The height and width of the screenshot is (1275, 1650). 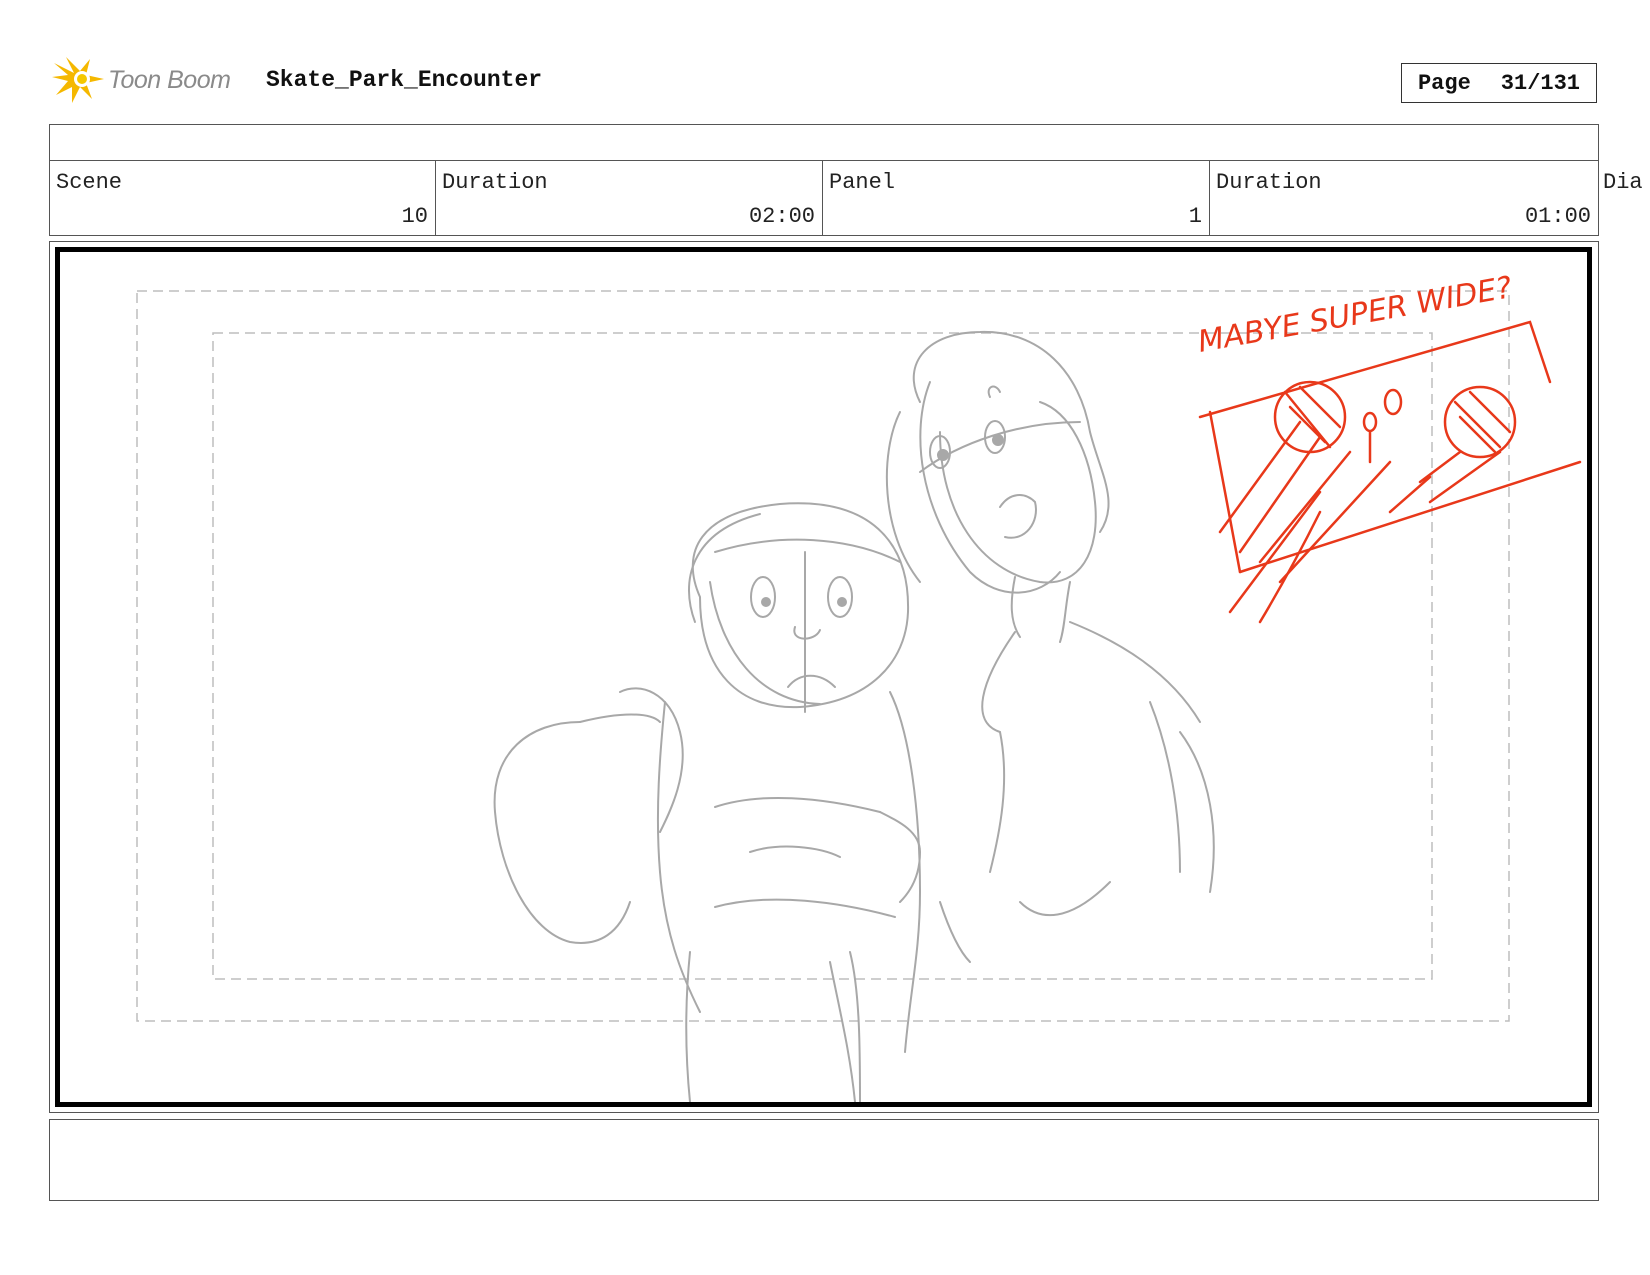 I want to click on panel-duration-value: 01:00, so click(x=1557, y=216).